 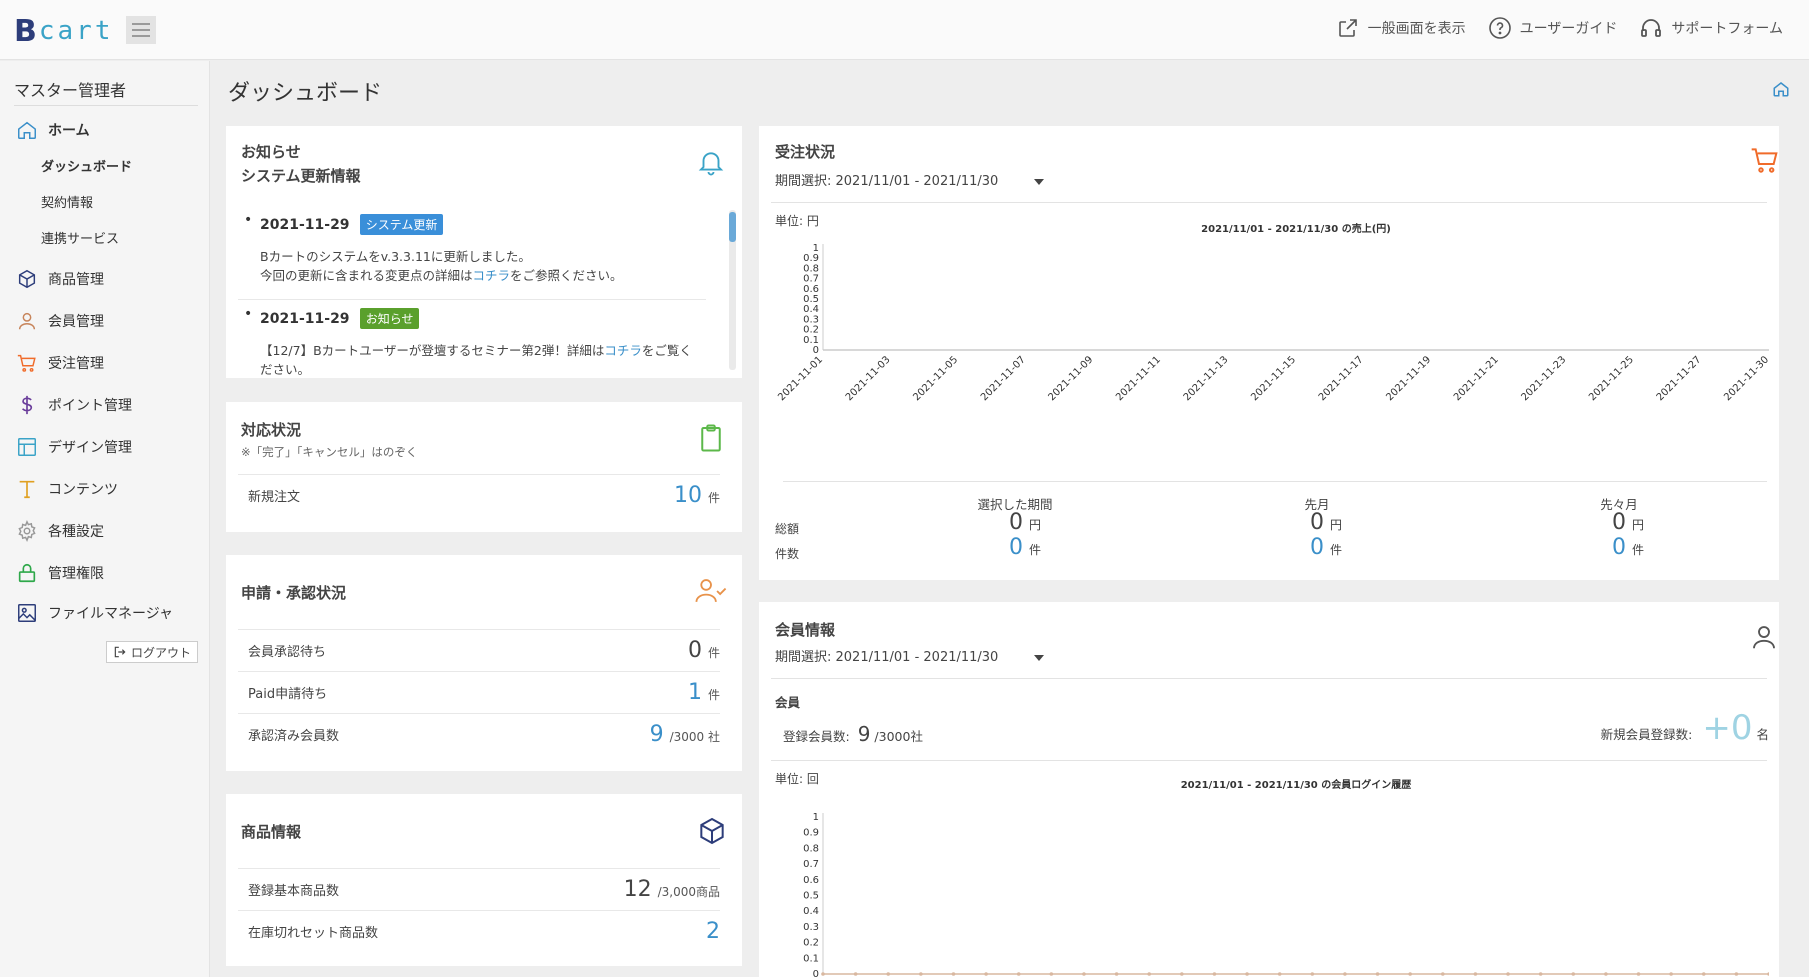 What do you see at coordinates (74, 447) in the screenshot?
I see `sidebar-item-design: デザイン管理` at bounding box center [74, 447].